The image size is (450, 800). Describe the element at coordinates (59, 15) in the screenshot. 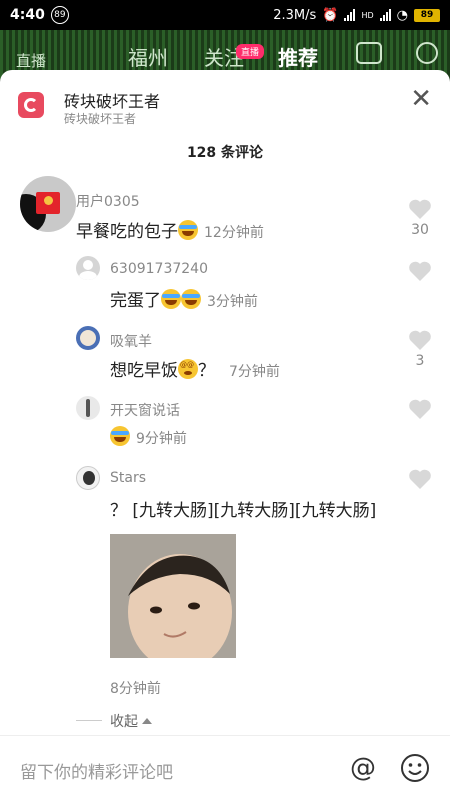

I see `notification-badge-icon: 89` at that location.